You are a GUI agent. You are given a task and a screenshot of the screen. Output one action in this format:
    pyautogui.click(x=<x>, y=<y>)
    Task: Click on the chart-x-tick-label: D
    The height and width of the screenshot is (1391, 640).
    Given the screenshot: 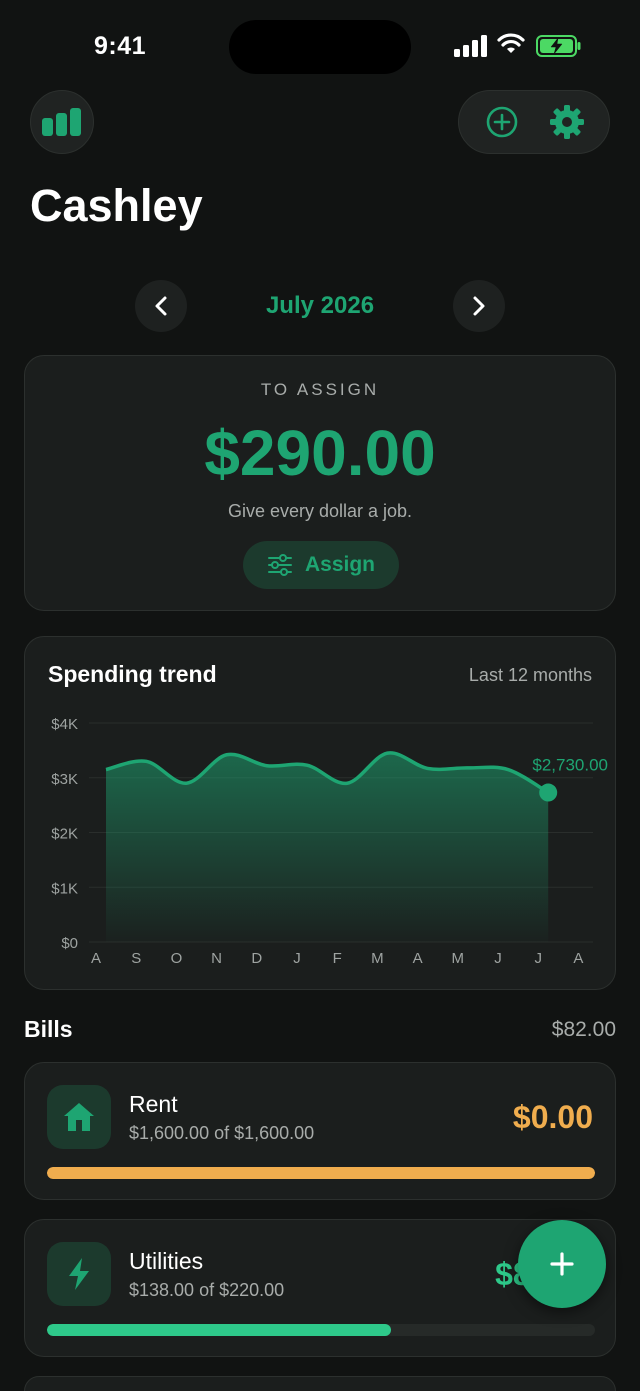 What is the action you would take?
    pyautogui.click(x=256, y=958)
    